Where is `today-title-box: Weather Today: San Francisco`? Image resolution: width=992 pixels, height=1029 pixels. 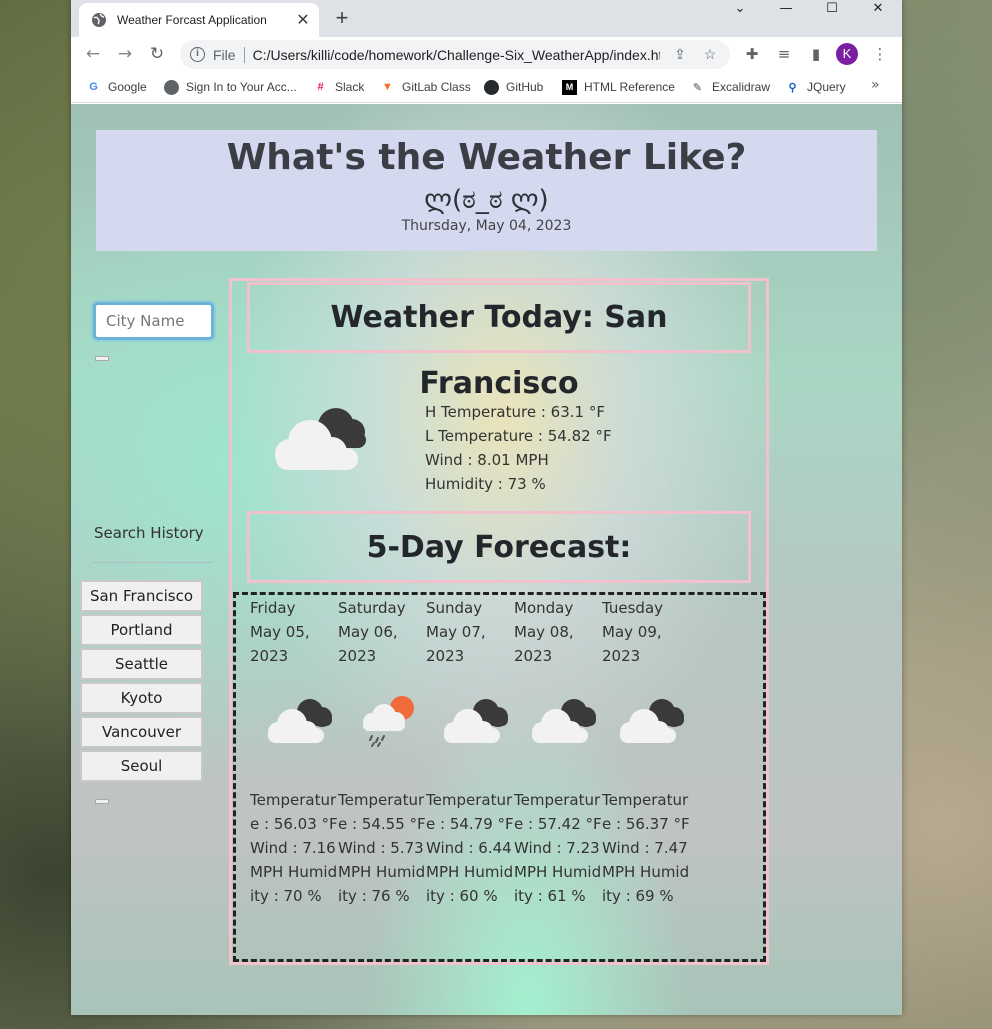 today-title-box: Weather Today: San Francisco is located at coordinates (499, 341).